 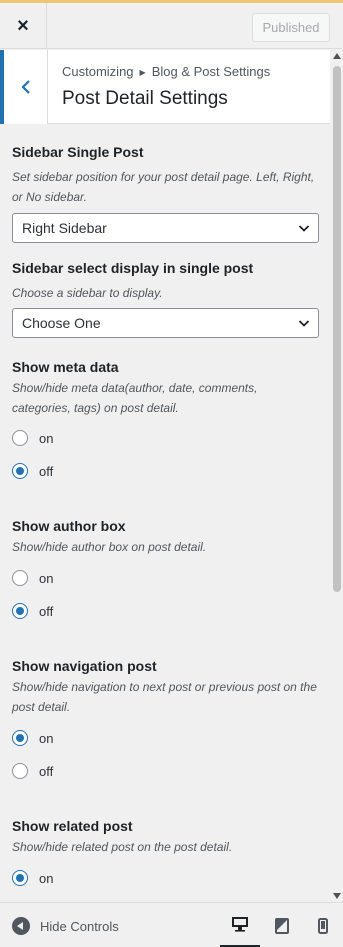 What do you see at coordinates (32, 611) in the screenshot?
I see `author-box-off-radio: off` at bounding box center [32, 611].